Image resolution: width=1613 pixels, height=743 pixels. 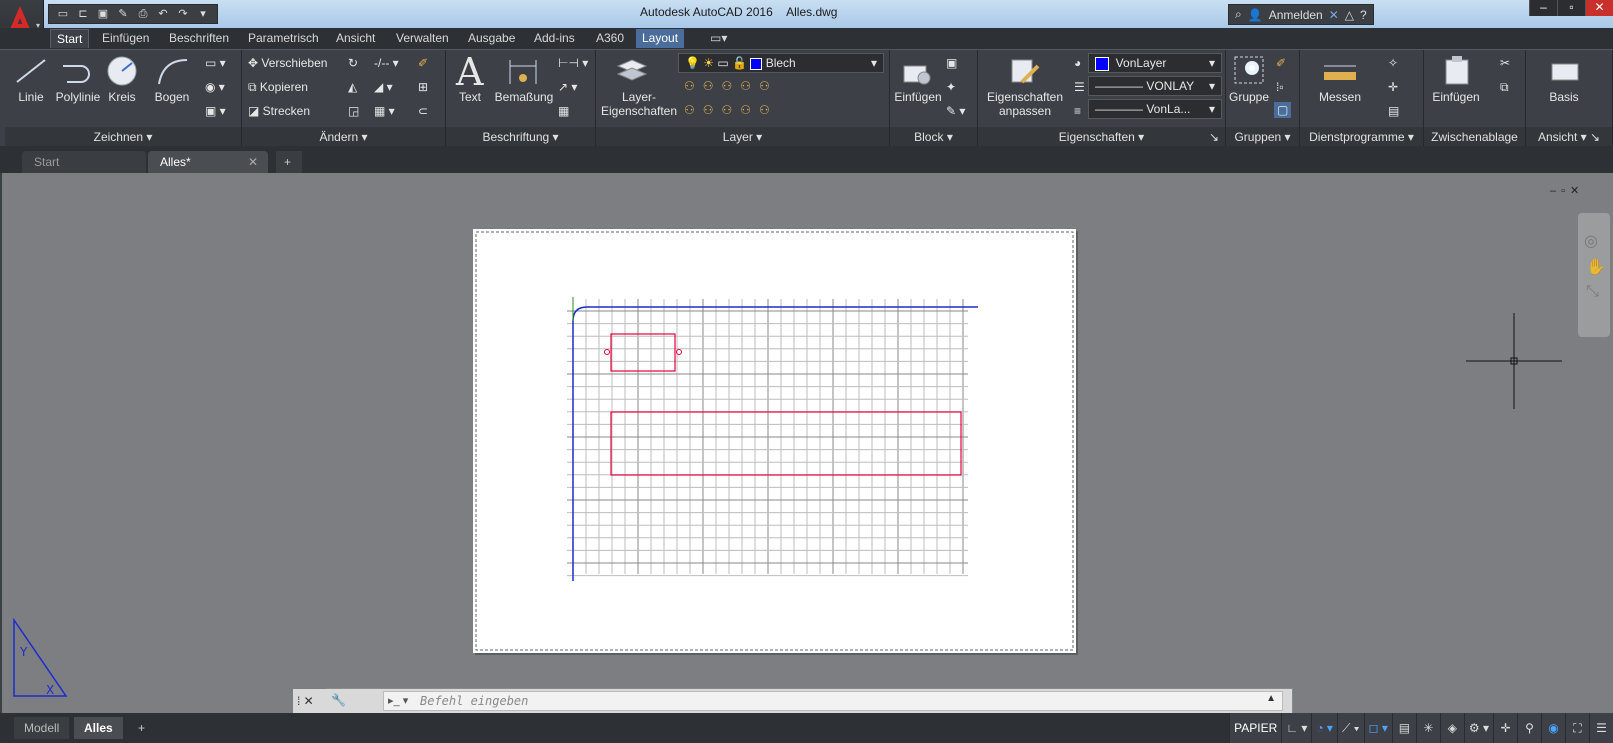 What do you see at coordinates (1474, 137) in the screenshot?
I see `panel-label-zwischenablage: Zwischenablage` at bounding box center [1474, 137].